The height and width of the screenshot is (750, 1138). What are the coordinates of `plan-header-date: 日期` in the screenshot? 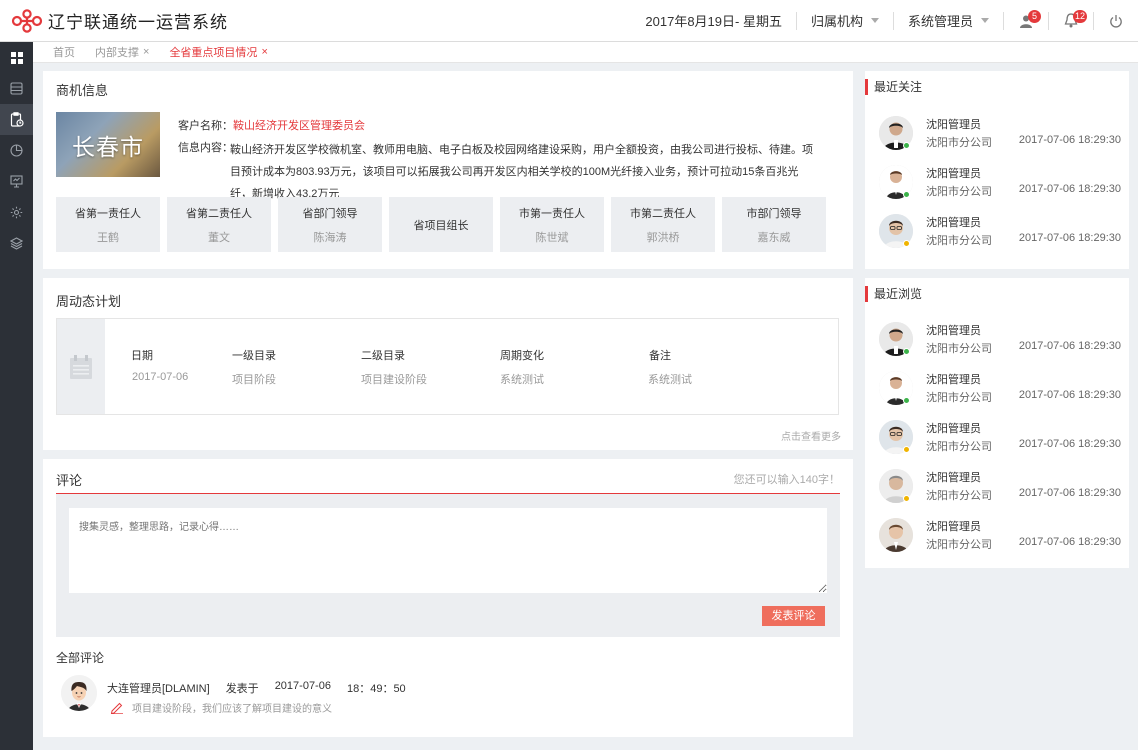 It's located at (142, 356).